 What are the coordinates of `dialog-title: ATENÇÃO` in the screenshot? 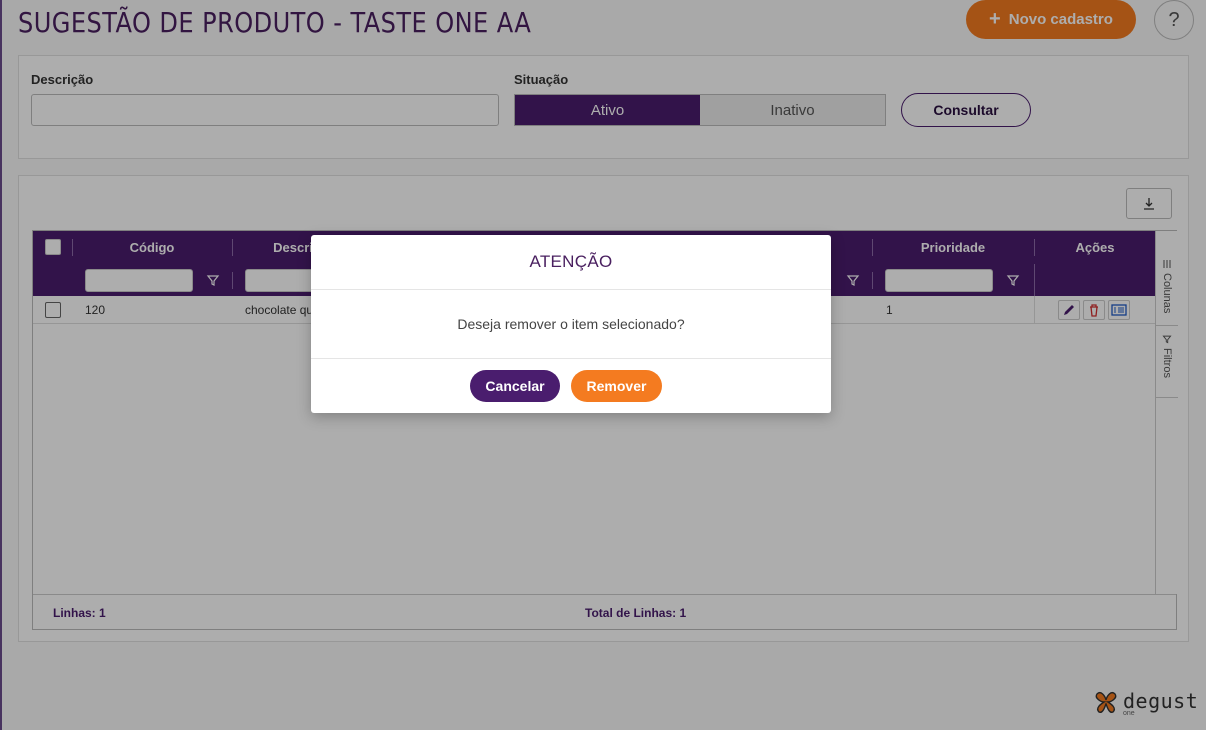 It's located at (571, 262).